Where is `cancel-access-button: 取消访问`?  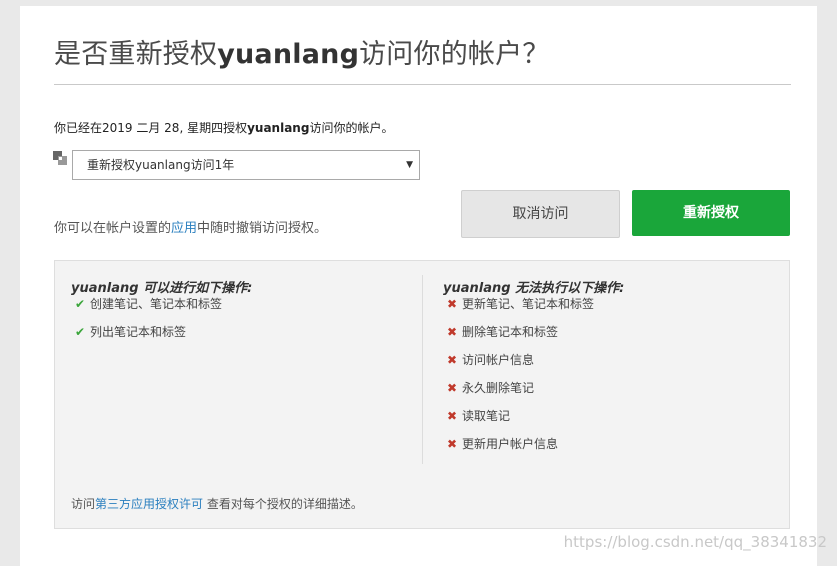 cancel-access-button: 取消访问 is located at coordinates (540, 214).